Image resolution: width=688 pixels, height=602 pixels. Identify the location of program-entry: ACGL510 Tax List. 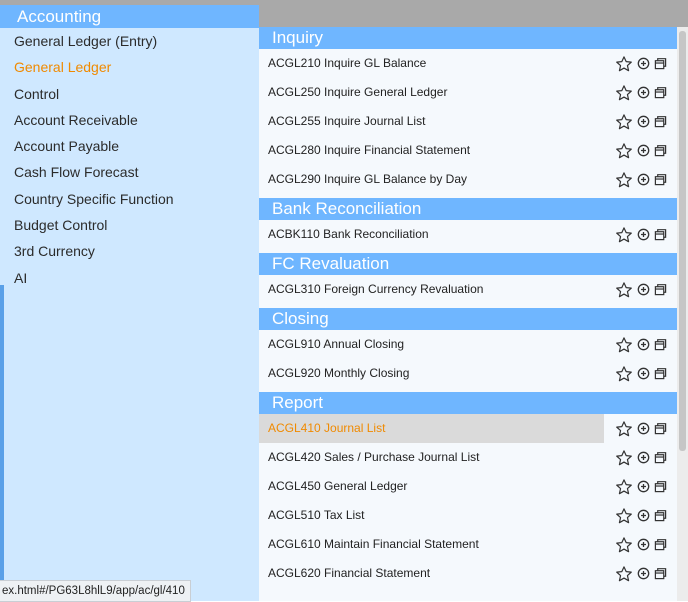
(468, 515).